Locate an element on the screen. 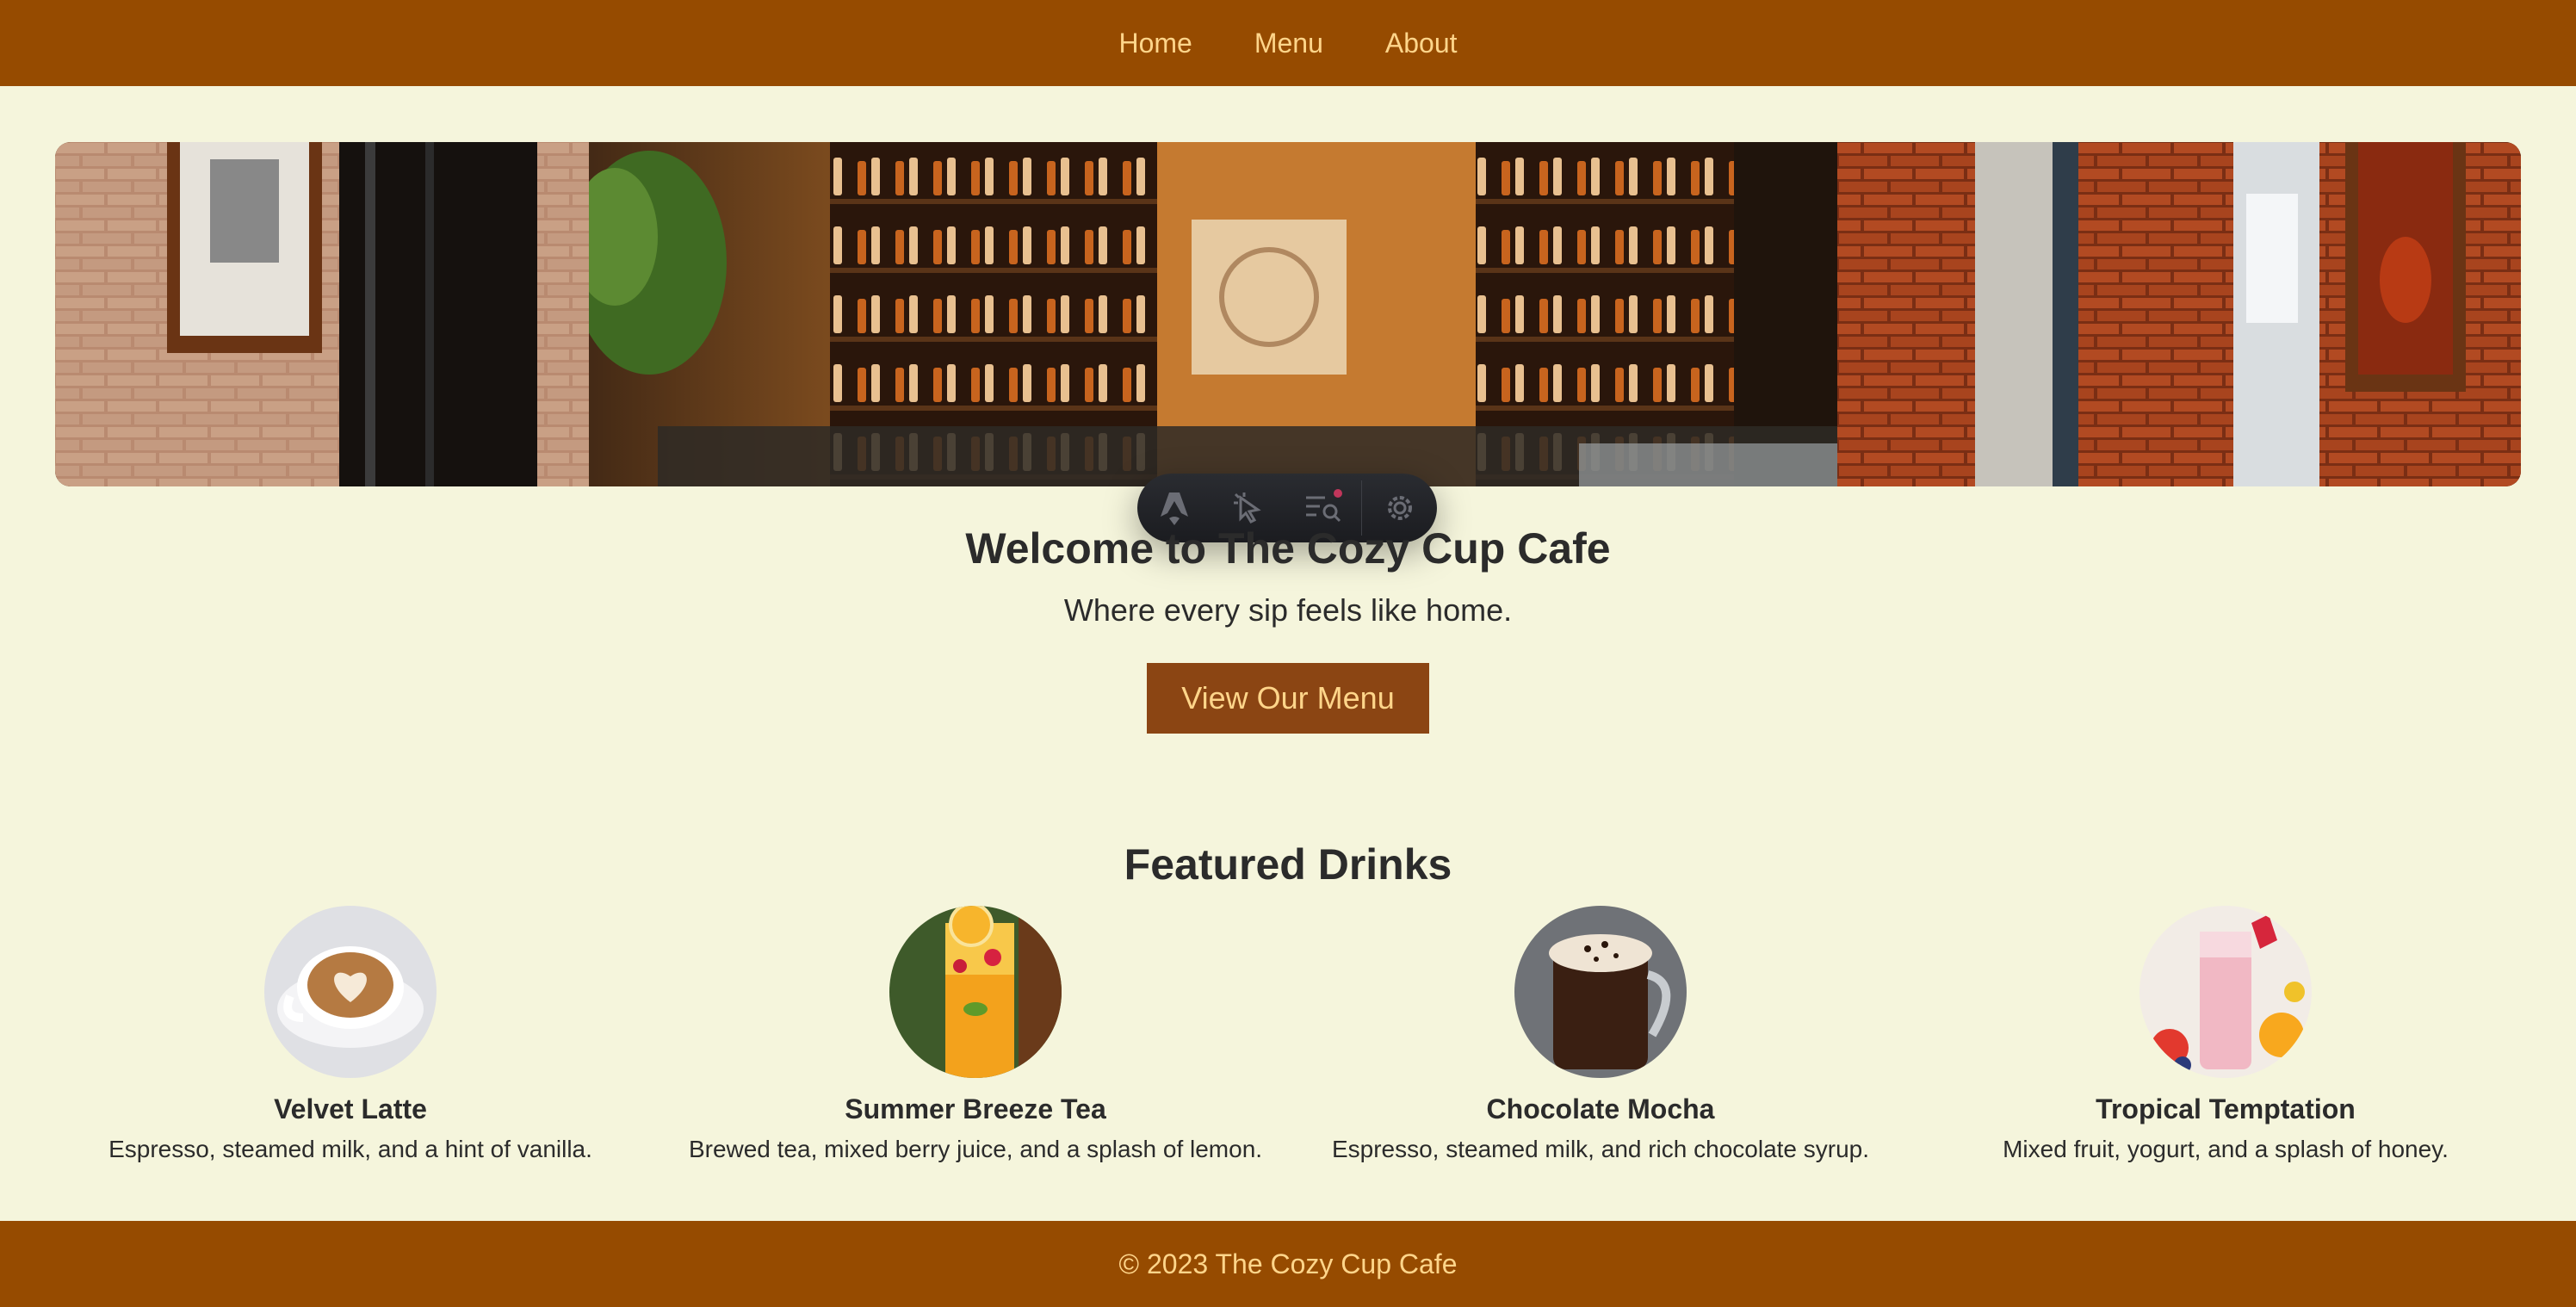 Image resolution: width=2576 pixels, height=1307 pixels. drink-name: Velvet Latte is located at coordinates (350, 1108).